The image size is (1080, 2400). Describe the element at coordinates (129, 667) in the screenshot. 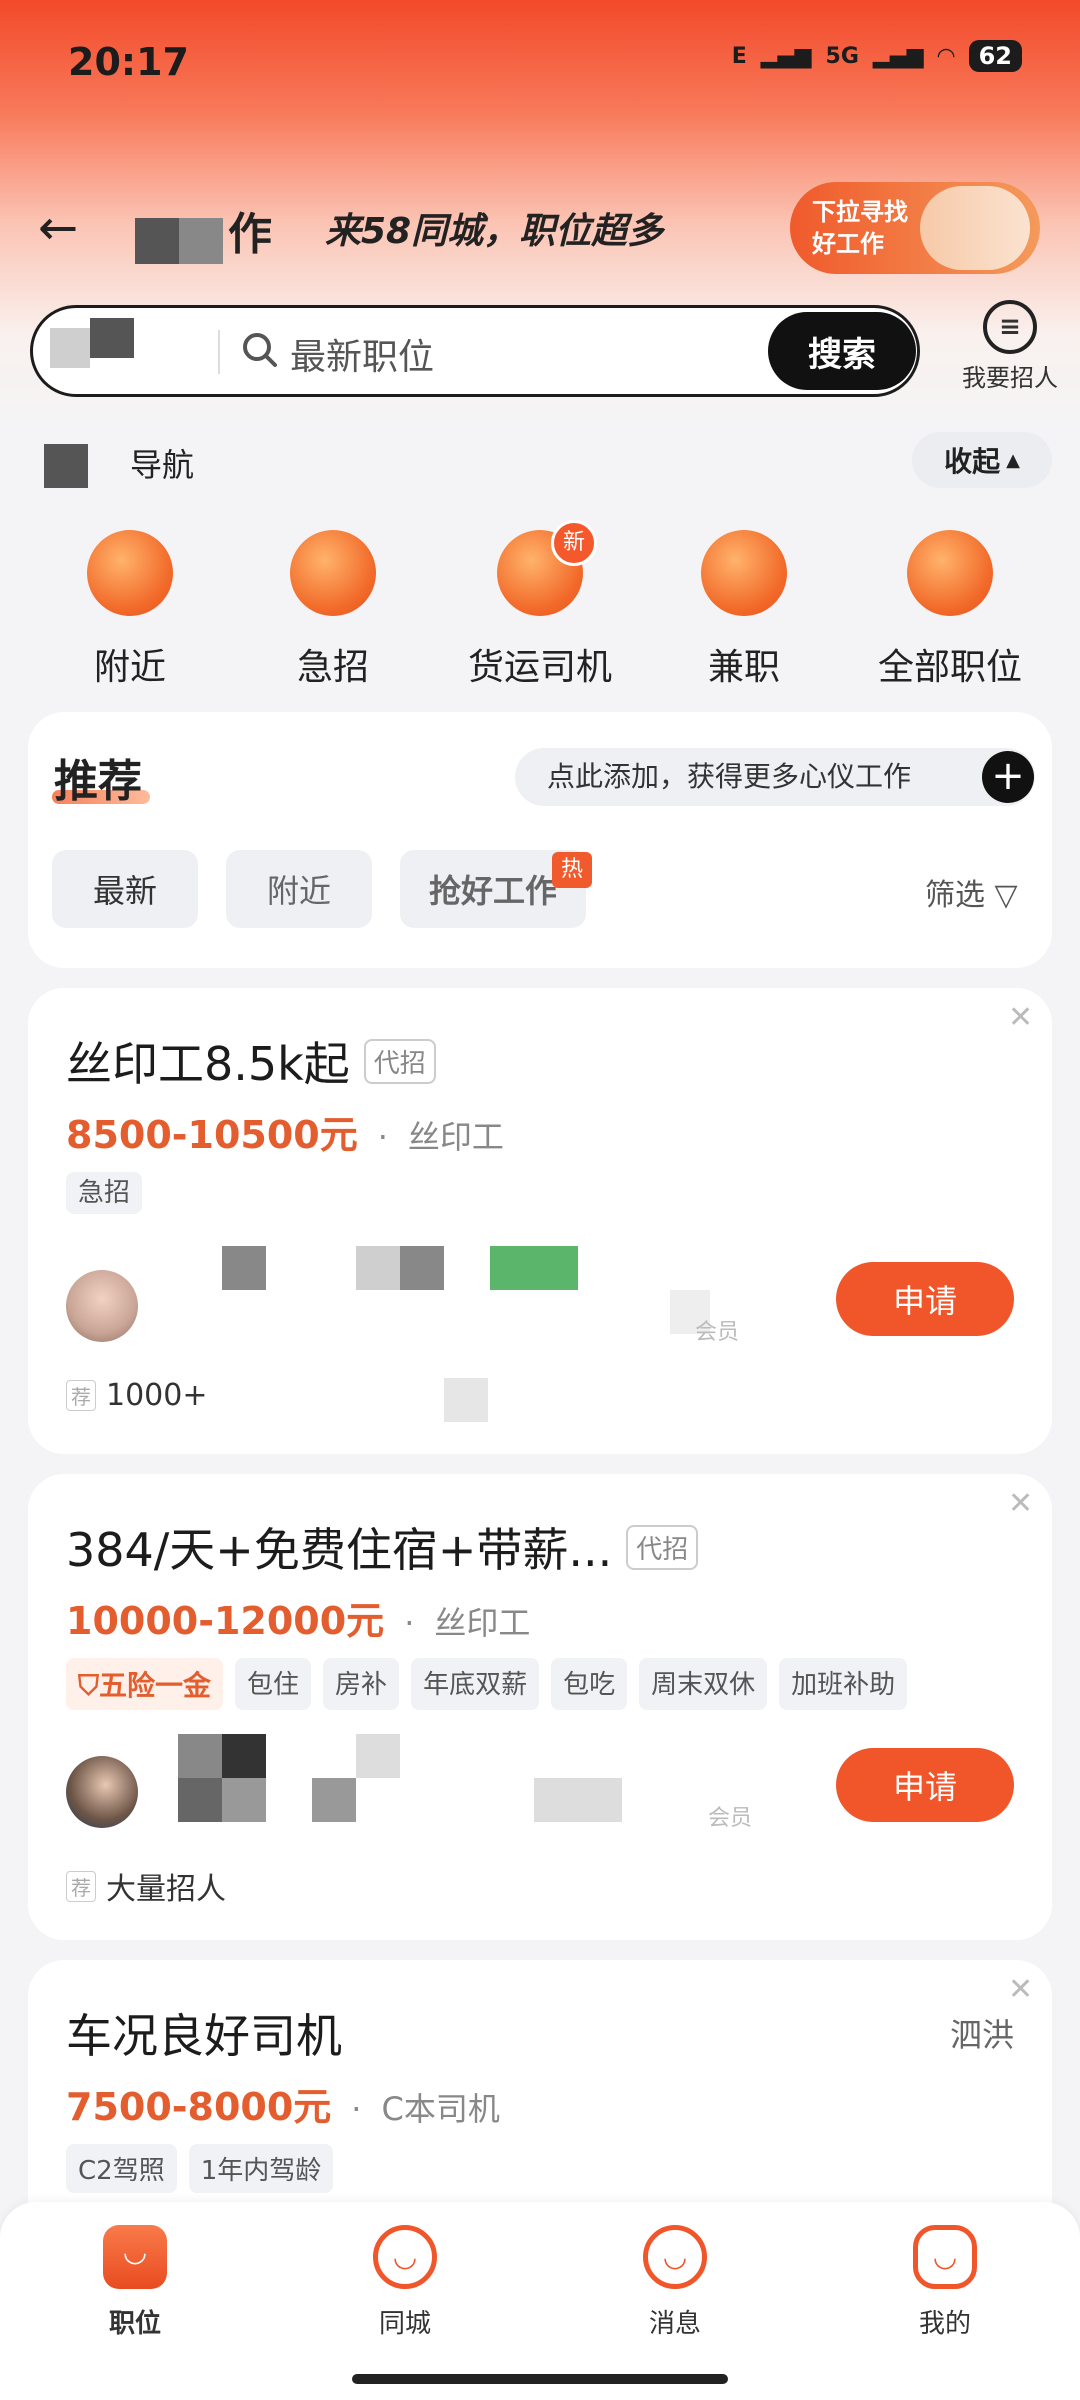

I see `category-label: 附近` at that location.